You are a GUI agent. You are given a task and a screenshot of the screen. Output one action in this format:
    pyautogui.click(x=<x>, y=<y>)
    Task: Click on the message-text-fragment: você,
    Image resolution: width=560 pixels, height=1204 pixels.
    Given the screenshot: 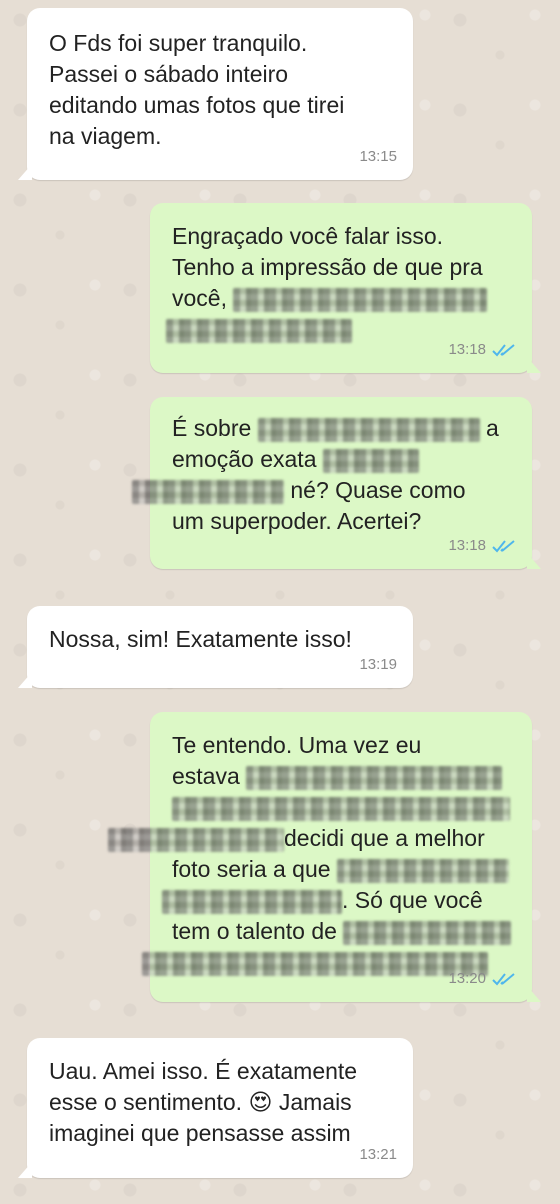 What is the action you would take?
    pyautogui.click(x=199, y=298)
    